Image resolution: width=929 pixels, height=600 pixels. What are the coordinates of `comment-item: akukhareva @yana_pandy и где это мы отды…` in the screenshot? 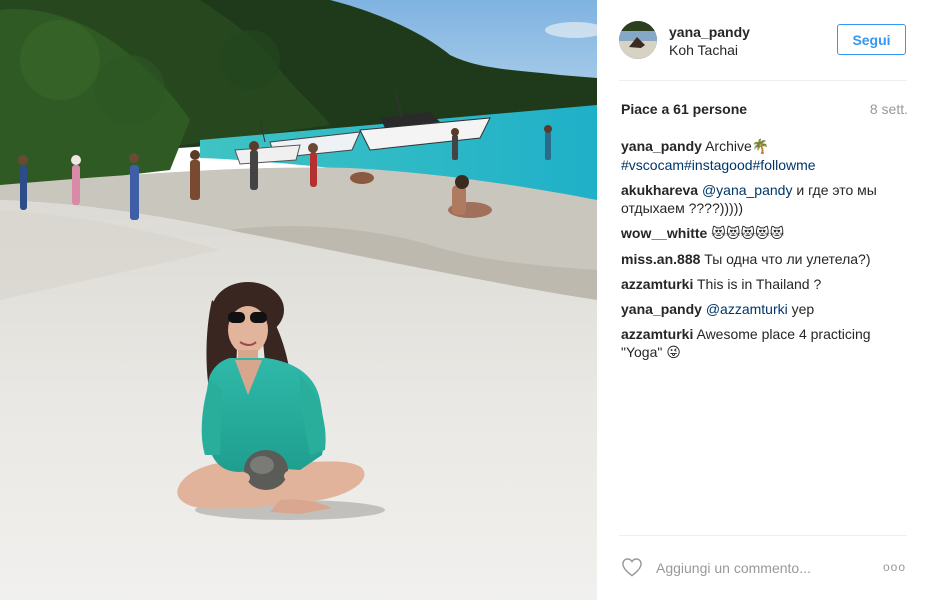 It's located at (766, 199).